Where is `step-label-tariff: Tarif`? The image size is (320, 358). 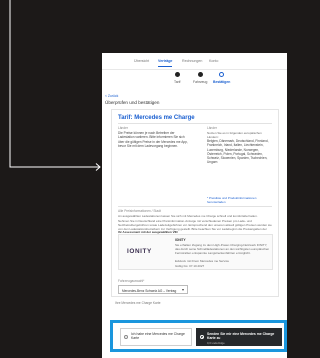
step-label-tariff: Tarif is located at coordinates (177, 82).